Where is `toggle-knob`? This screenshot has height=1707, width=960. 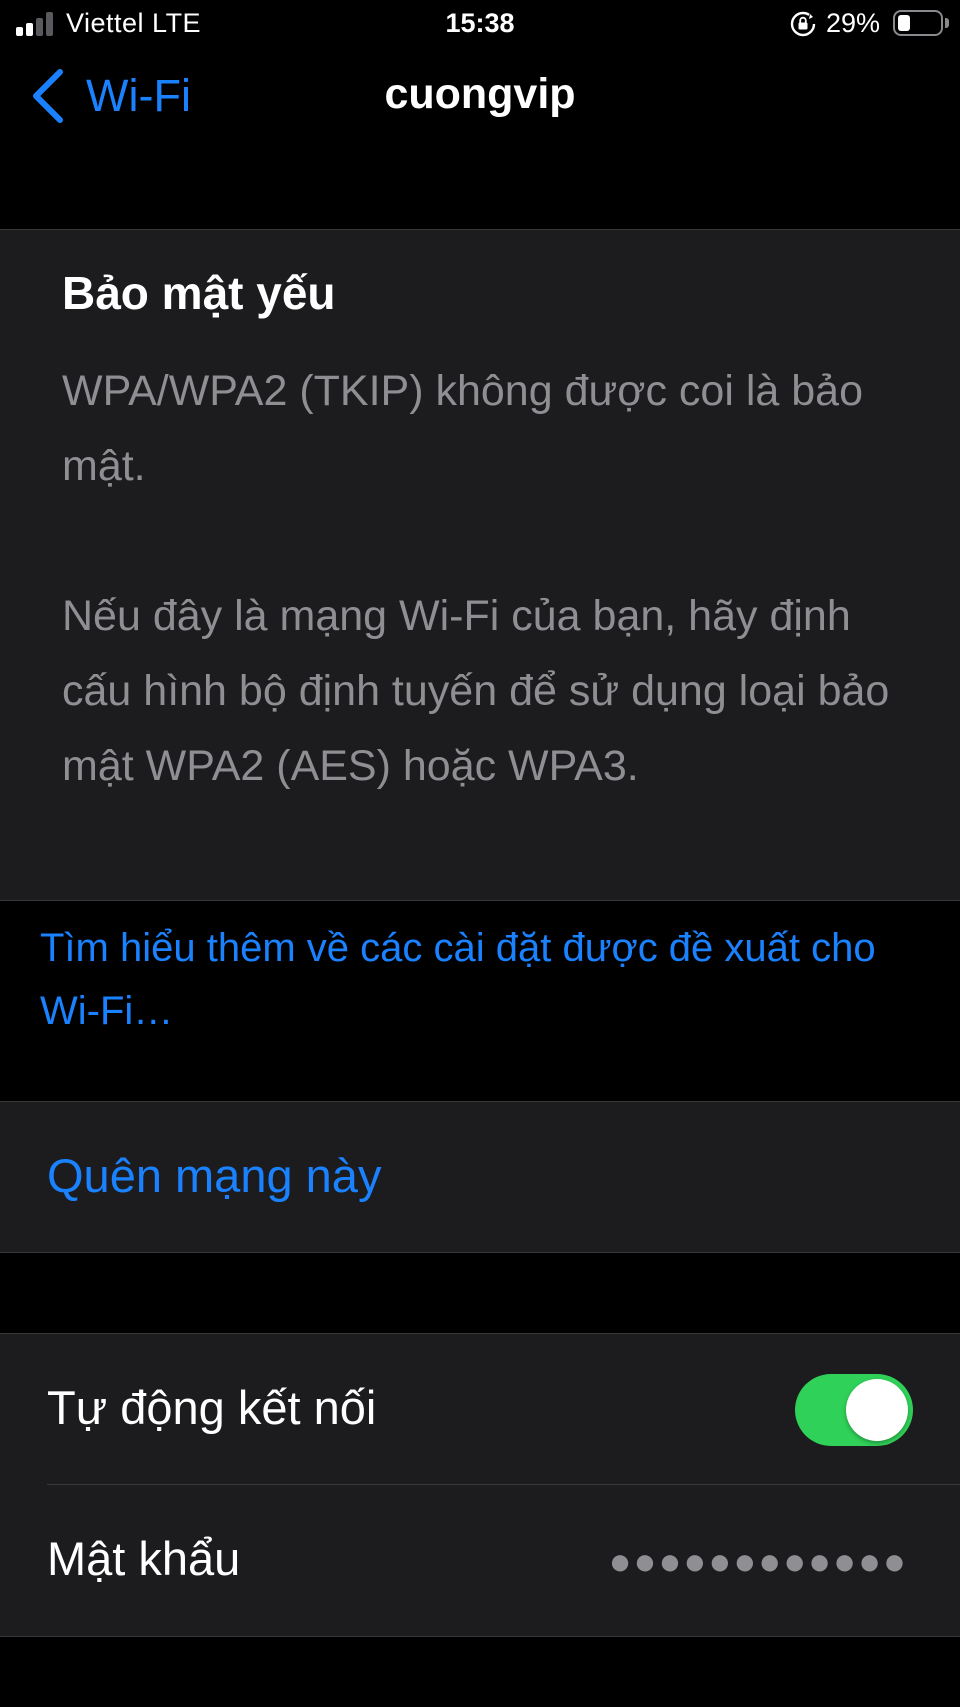
toggle-knob is located at coordinates (877, 1410).